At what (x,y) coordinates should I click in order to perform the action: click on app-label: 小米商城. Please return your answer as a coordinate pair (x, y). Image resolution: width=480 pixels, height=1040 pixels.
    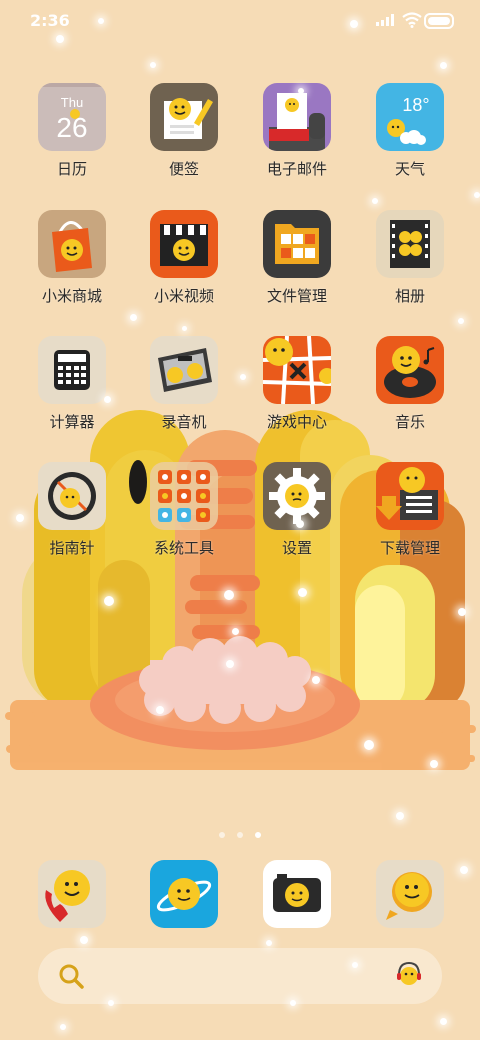
    Looking at the image, I should click on (71, 296).